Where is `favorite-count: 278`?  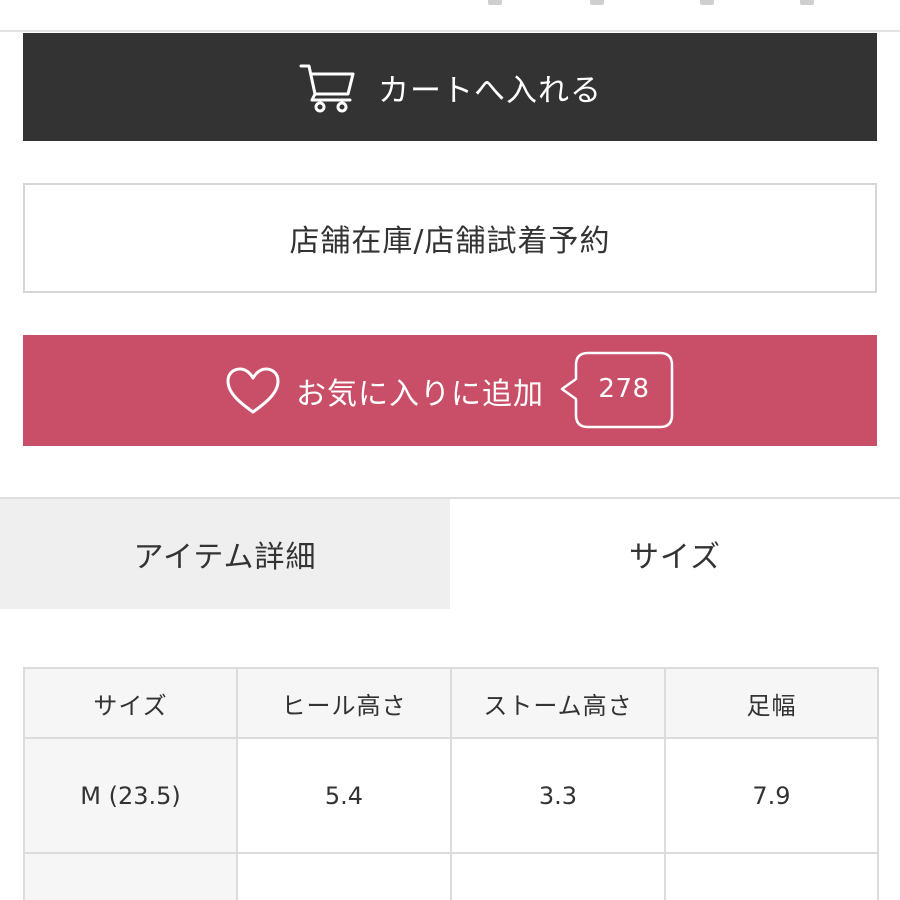 favorite-count: 278 is located at coordinates (624, 388).